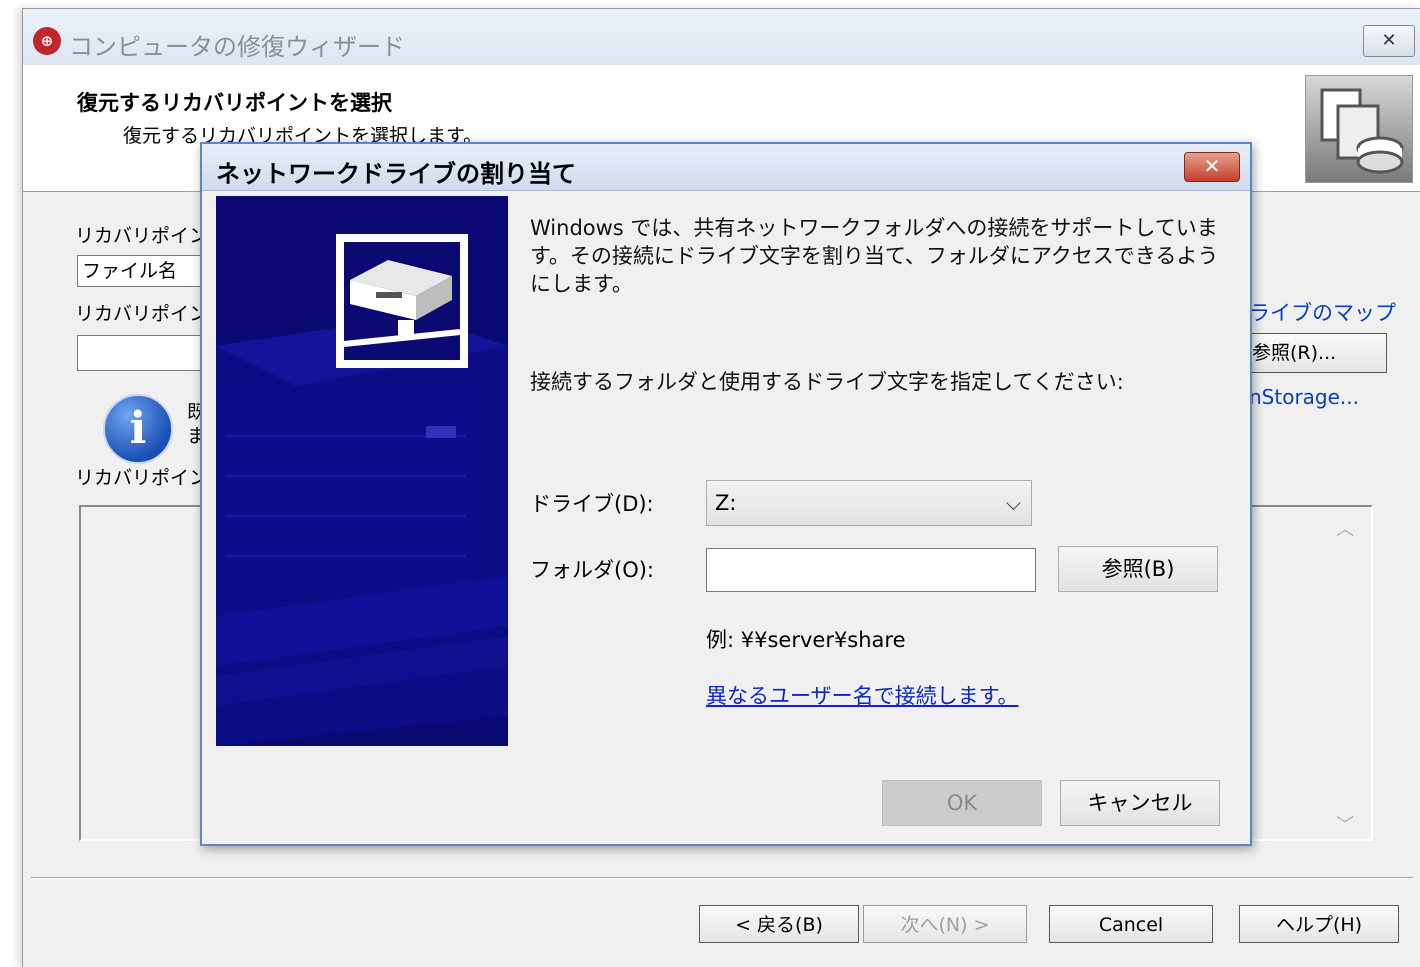  Describe the element at coordinates (779, 924) in the screenshot. I see `back-button: < 戻る(B)` at that location.